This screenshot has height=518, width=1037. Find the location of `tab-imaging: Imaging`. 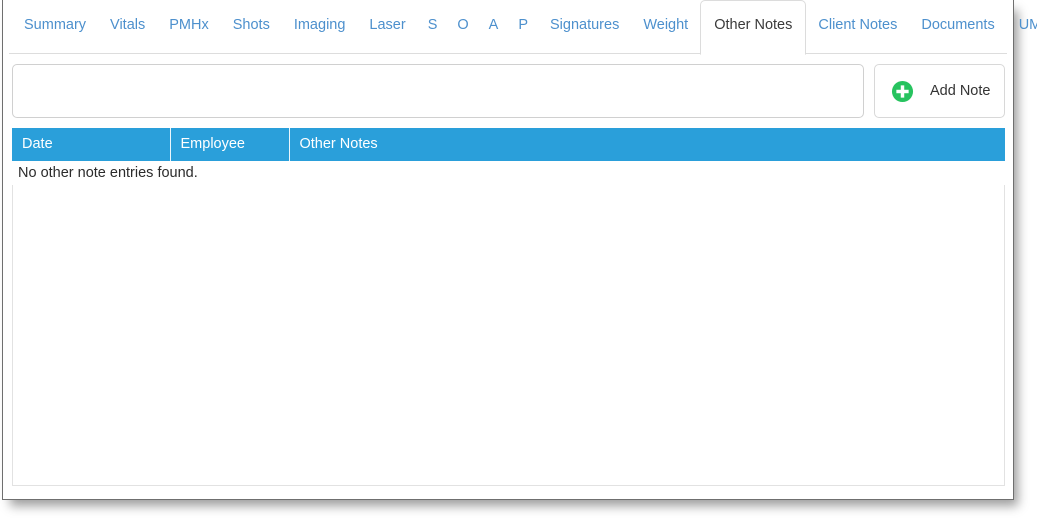

tab-imaging: Imaging is located at coordinates (320, 27).